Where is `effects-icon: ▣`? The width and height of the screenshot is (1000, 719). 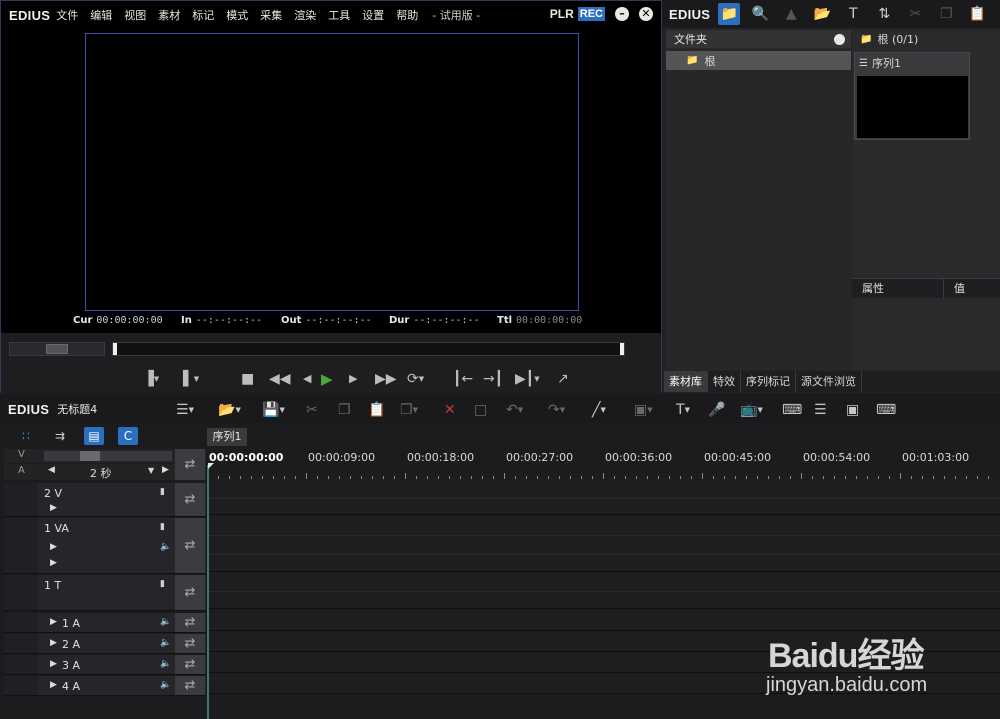
effects-icon: ▣ is located at coordinates (852, 410).